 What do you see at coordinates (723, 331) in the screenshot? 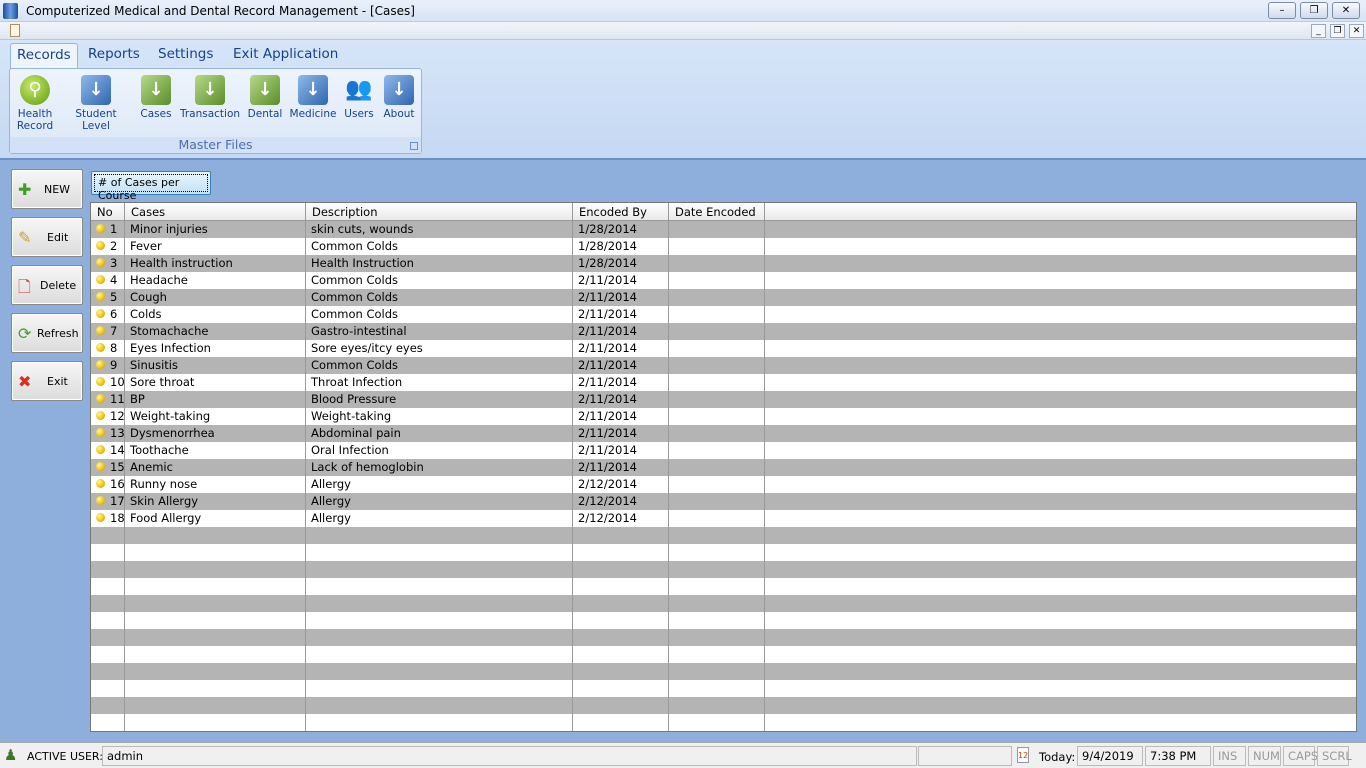
I see `table-row: 7 Stomachache Gastro-intestinal 2/11/2014` at bounding box center [723, 331].